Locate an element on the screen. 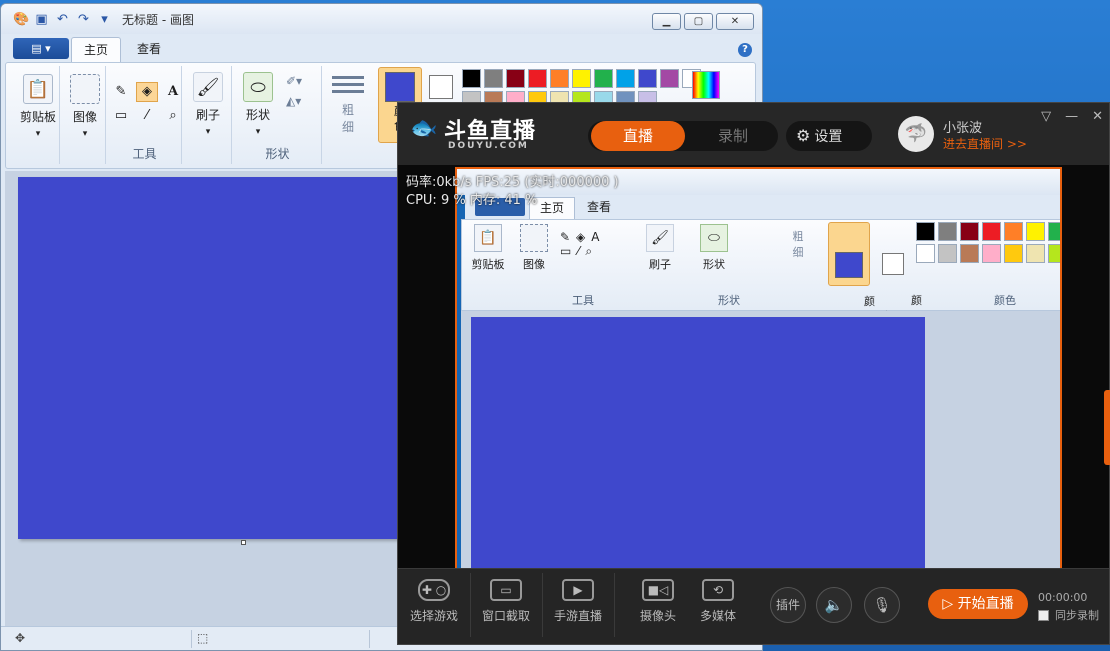  pencil-icon: ✎ is located at coordinates (121, 92).